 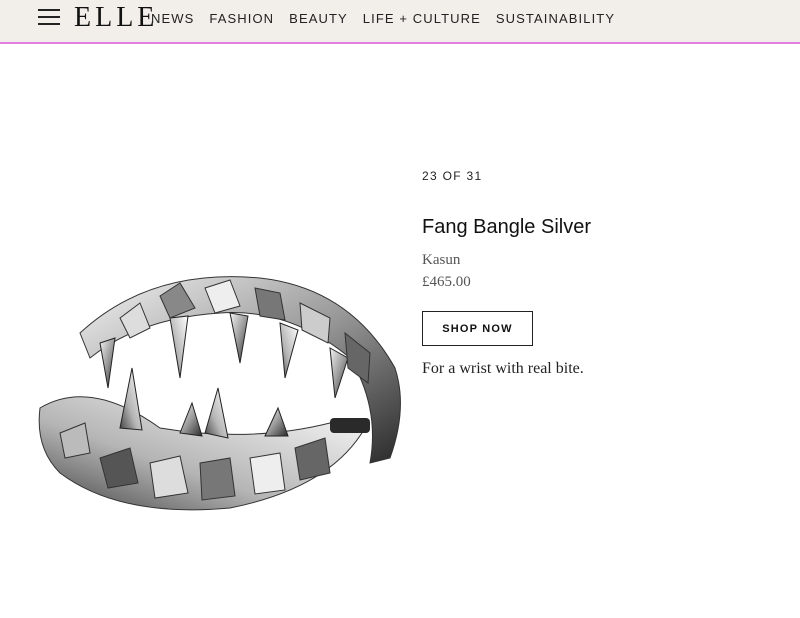 What do you see at coordinates (503, 368) in the screenshot?
I see `product-description: For a wrist with real bite.` at bounding box center [503, 368].